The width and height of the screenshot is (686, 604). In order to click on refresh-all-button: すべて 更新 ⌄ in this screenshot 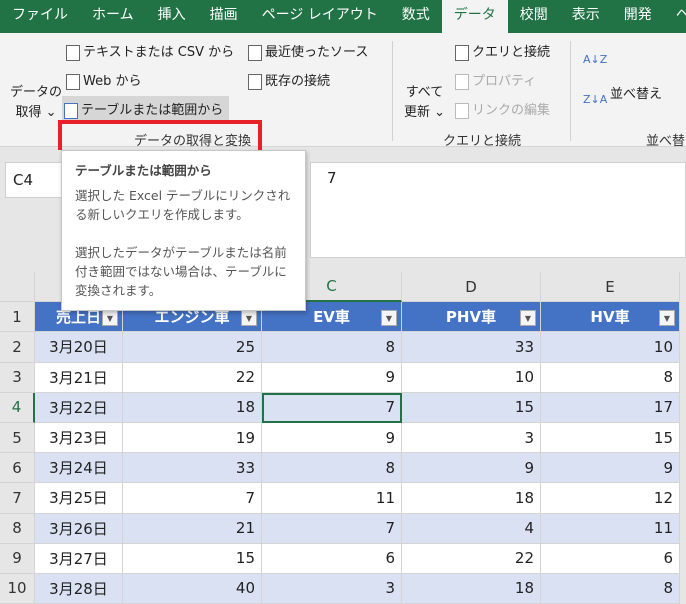, I will do `click(424, 103)`.